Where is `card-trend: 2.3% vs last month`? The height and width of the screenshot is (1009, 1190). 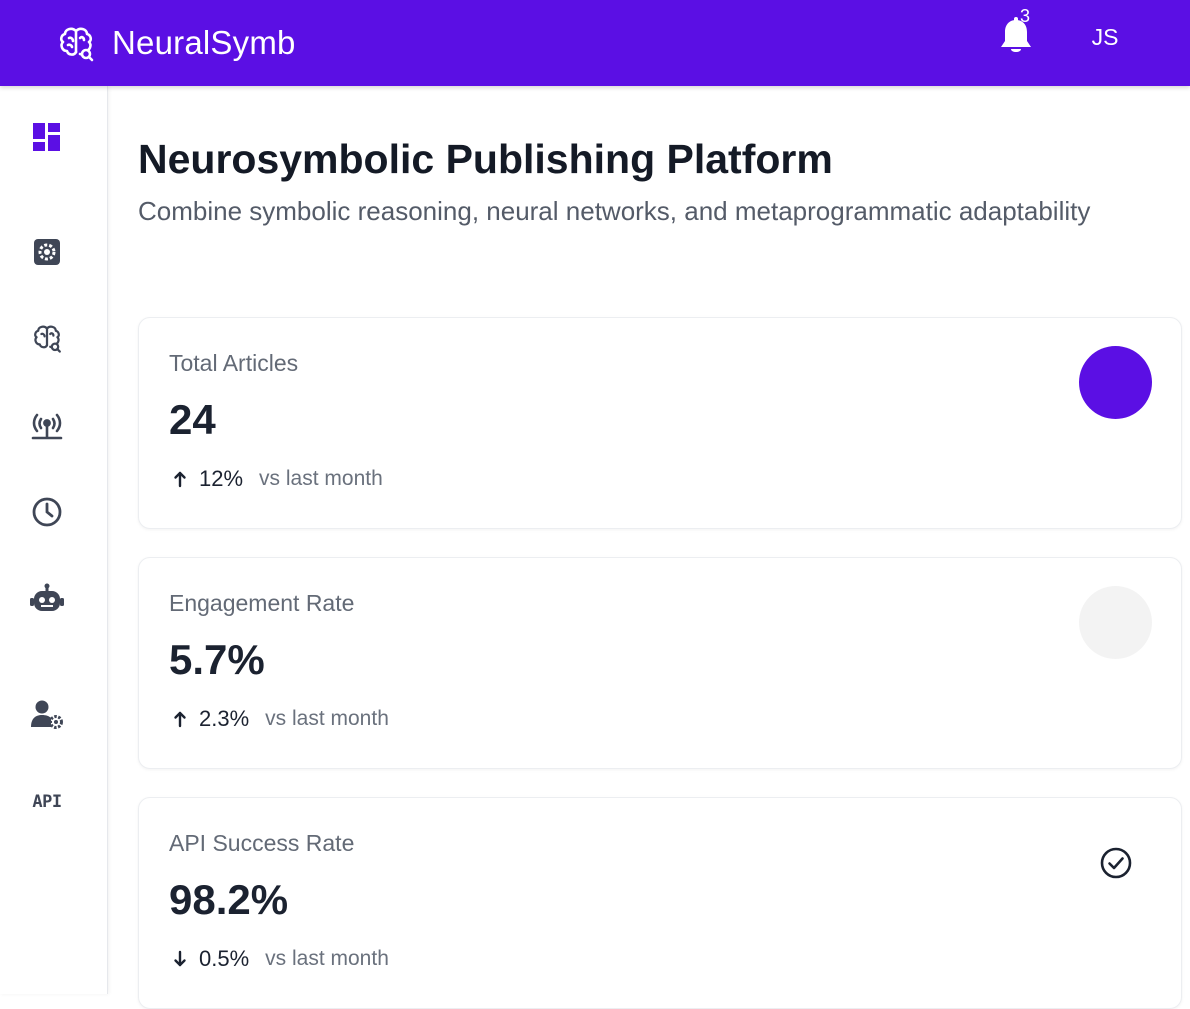
card-trend: 2.3% vs last month is located at coordinates (279, 719).